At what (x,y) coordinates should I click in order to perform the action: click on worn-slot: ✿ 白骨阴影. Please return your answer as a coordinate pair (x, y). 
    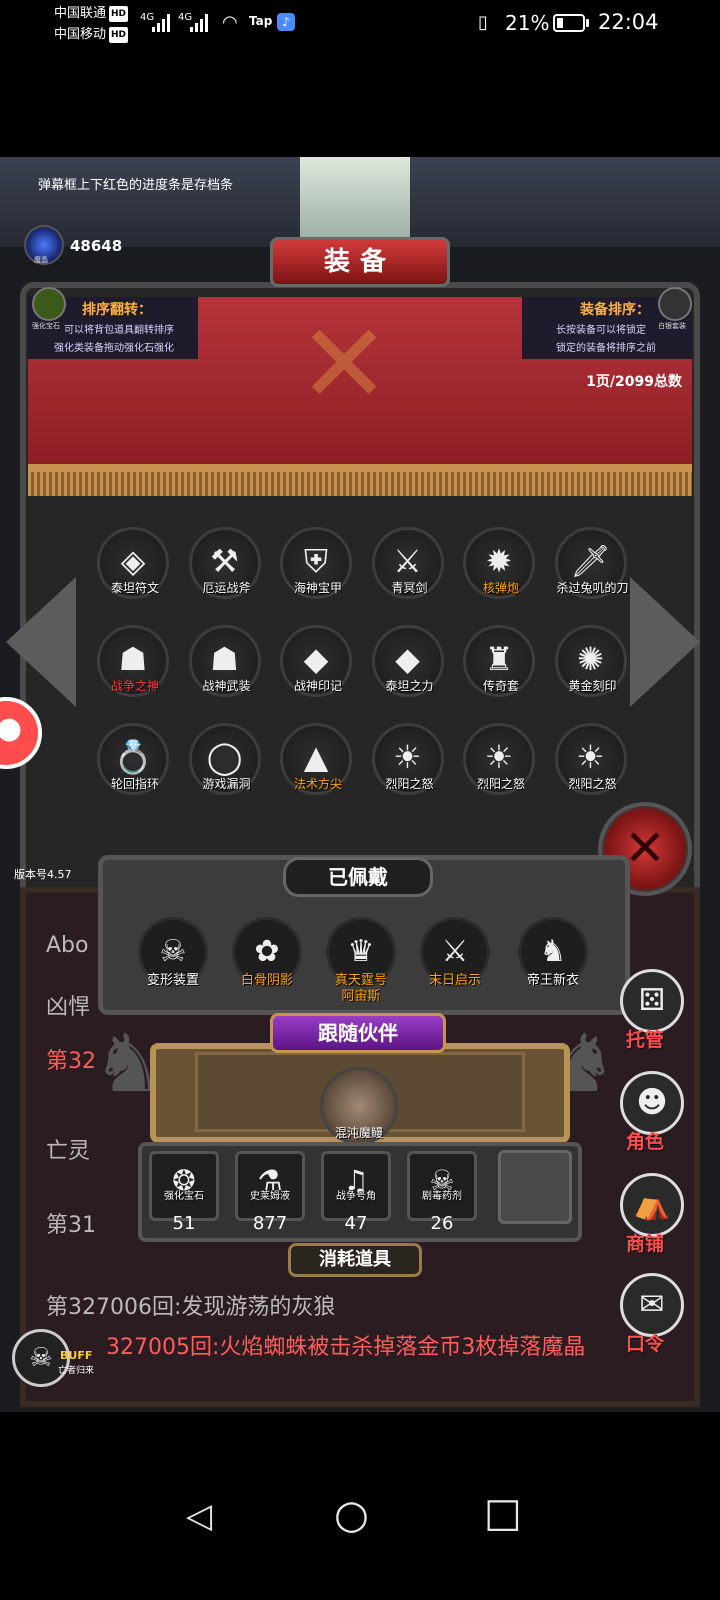
    Looking at the image, I should click on (267, 962).